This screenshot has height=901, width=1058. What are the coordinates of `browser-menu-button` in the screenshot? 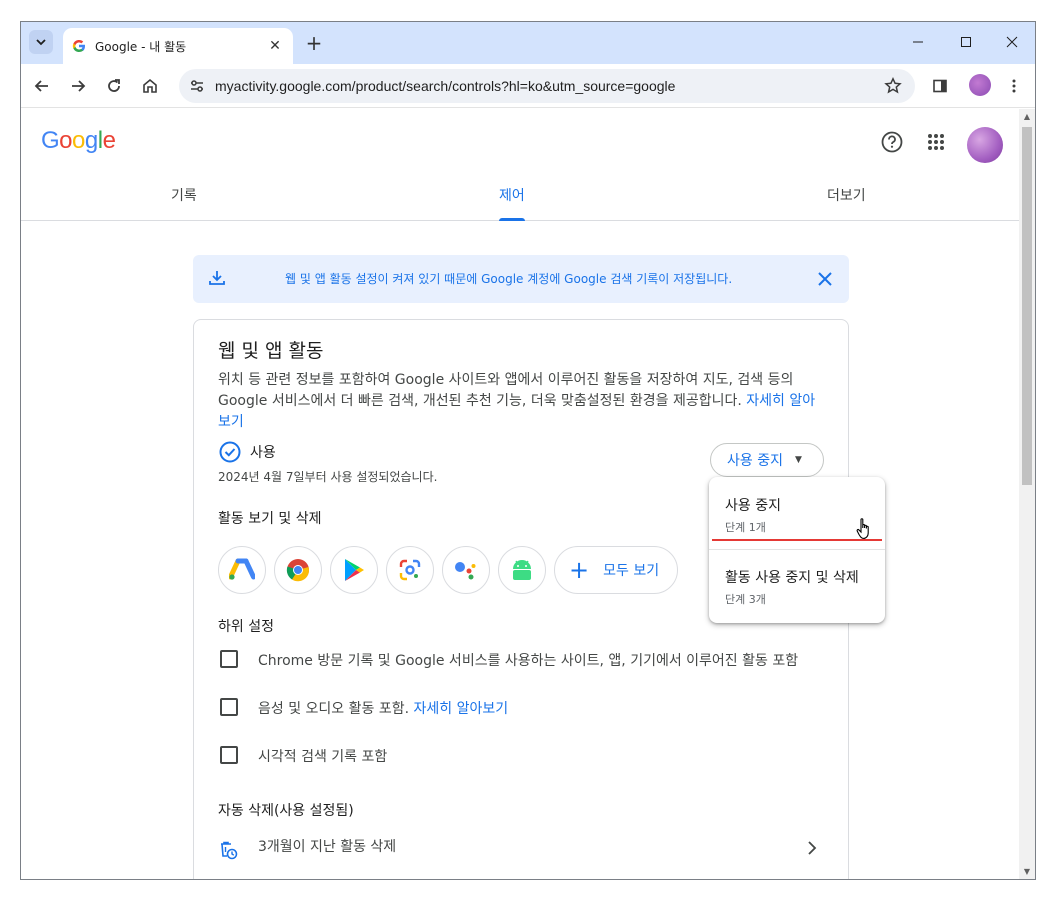 It's located at (1014, 86).